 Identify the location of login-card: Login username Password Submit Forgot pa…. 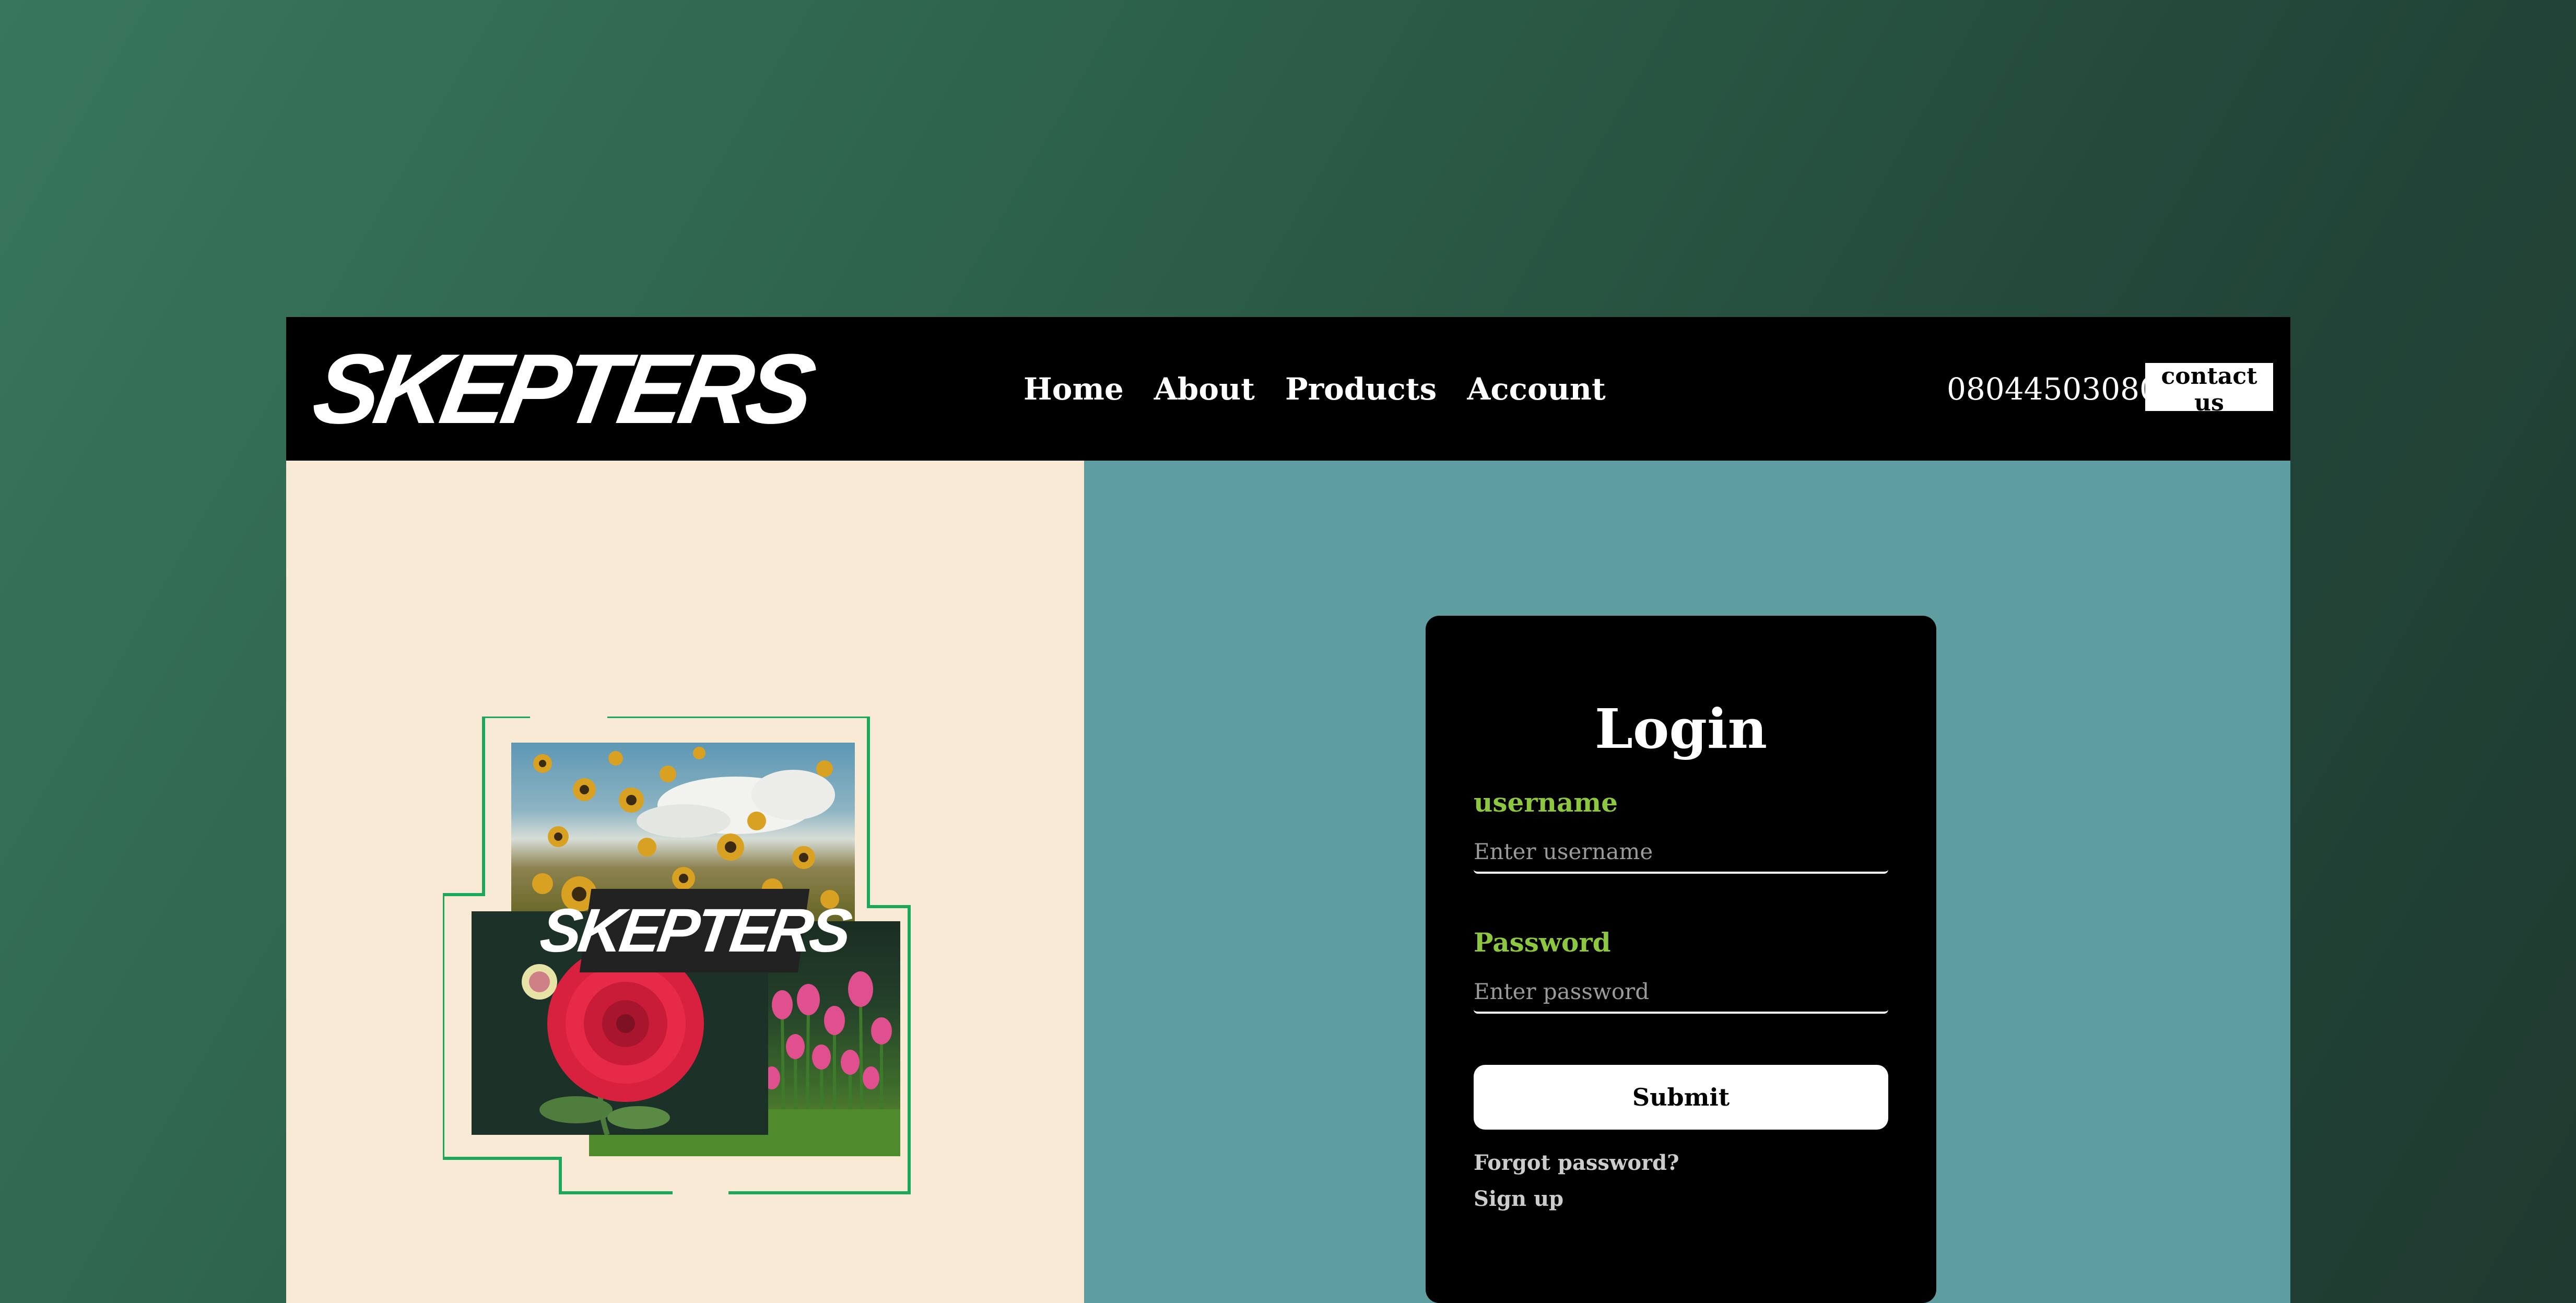
(1681, 959).